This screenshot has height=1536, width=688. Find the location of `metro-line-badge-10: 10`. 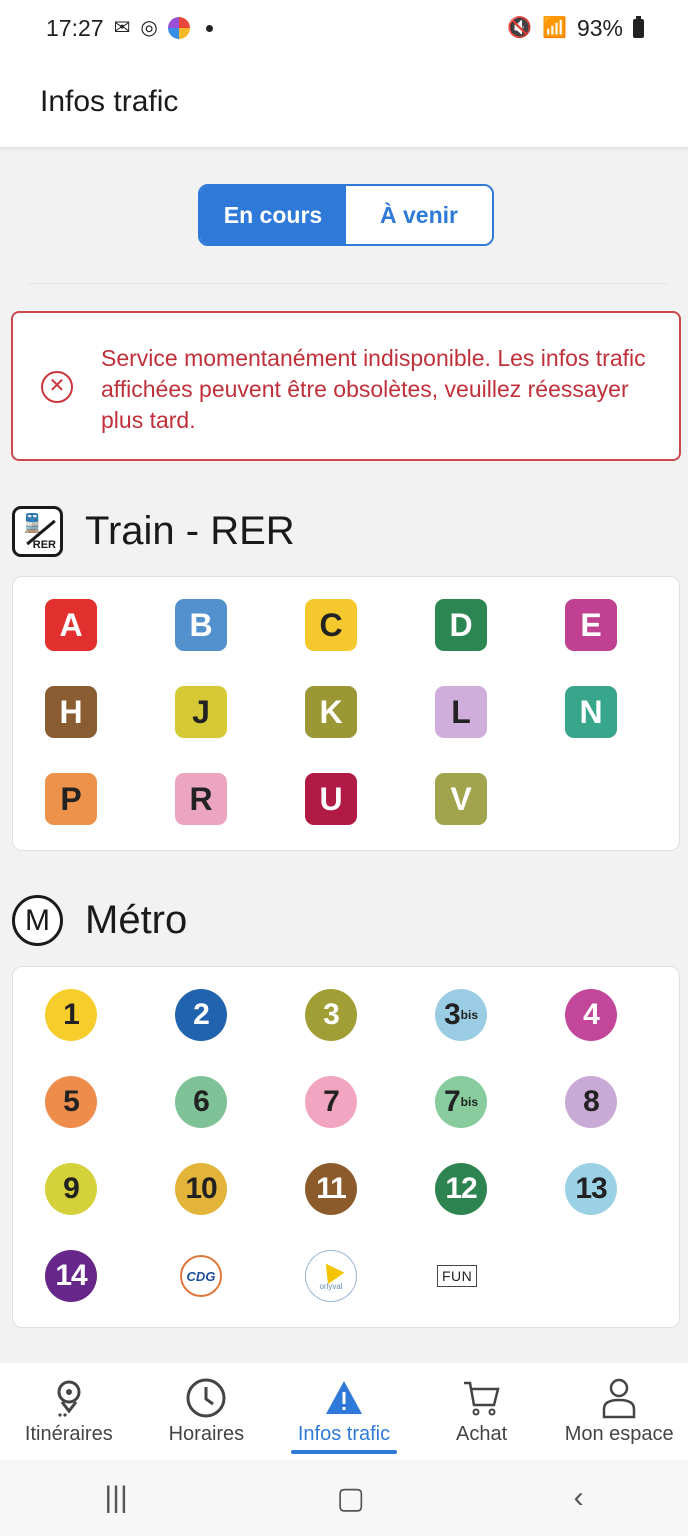

metro-line-badge-10: 10 is located at coordinates (201, 1189).